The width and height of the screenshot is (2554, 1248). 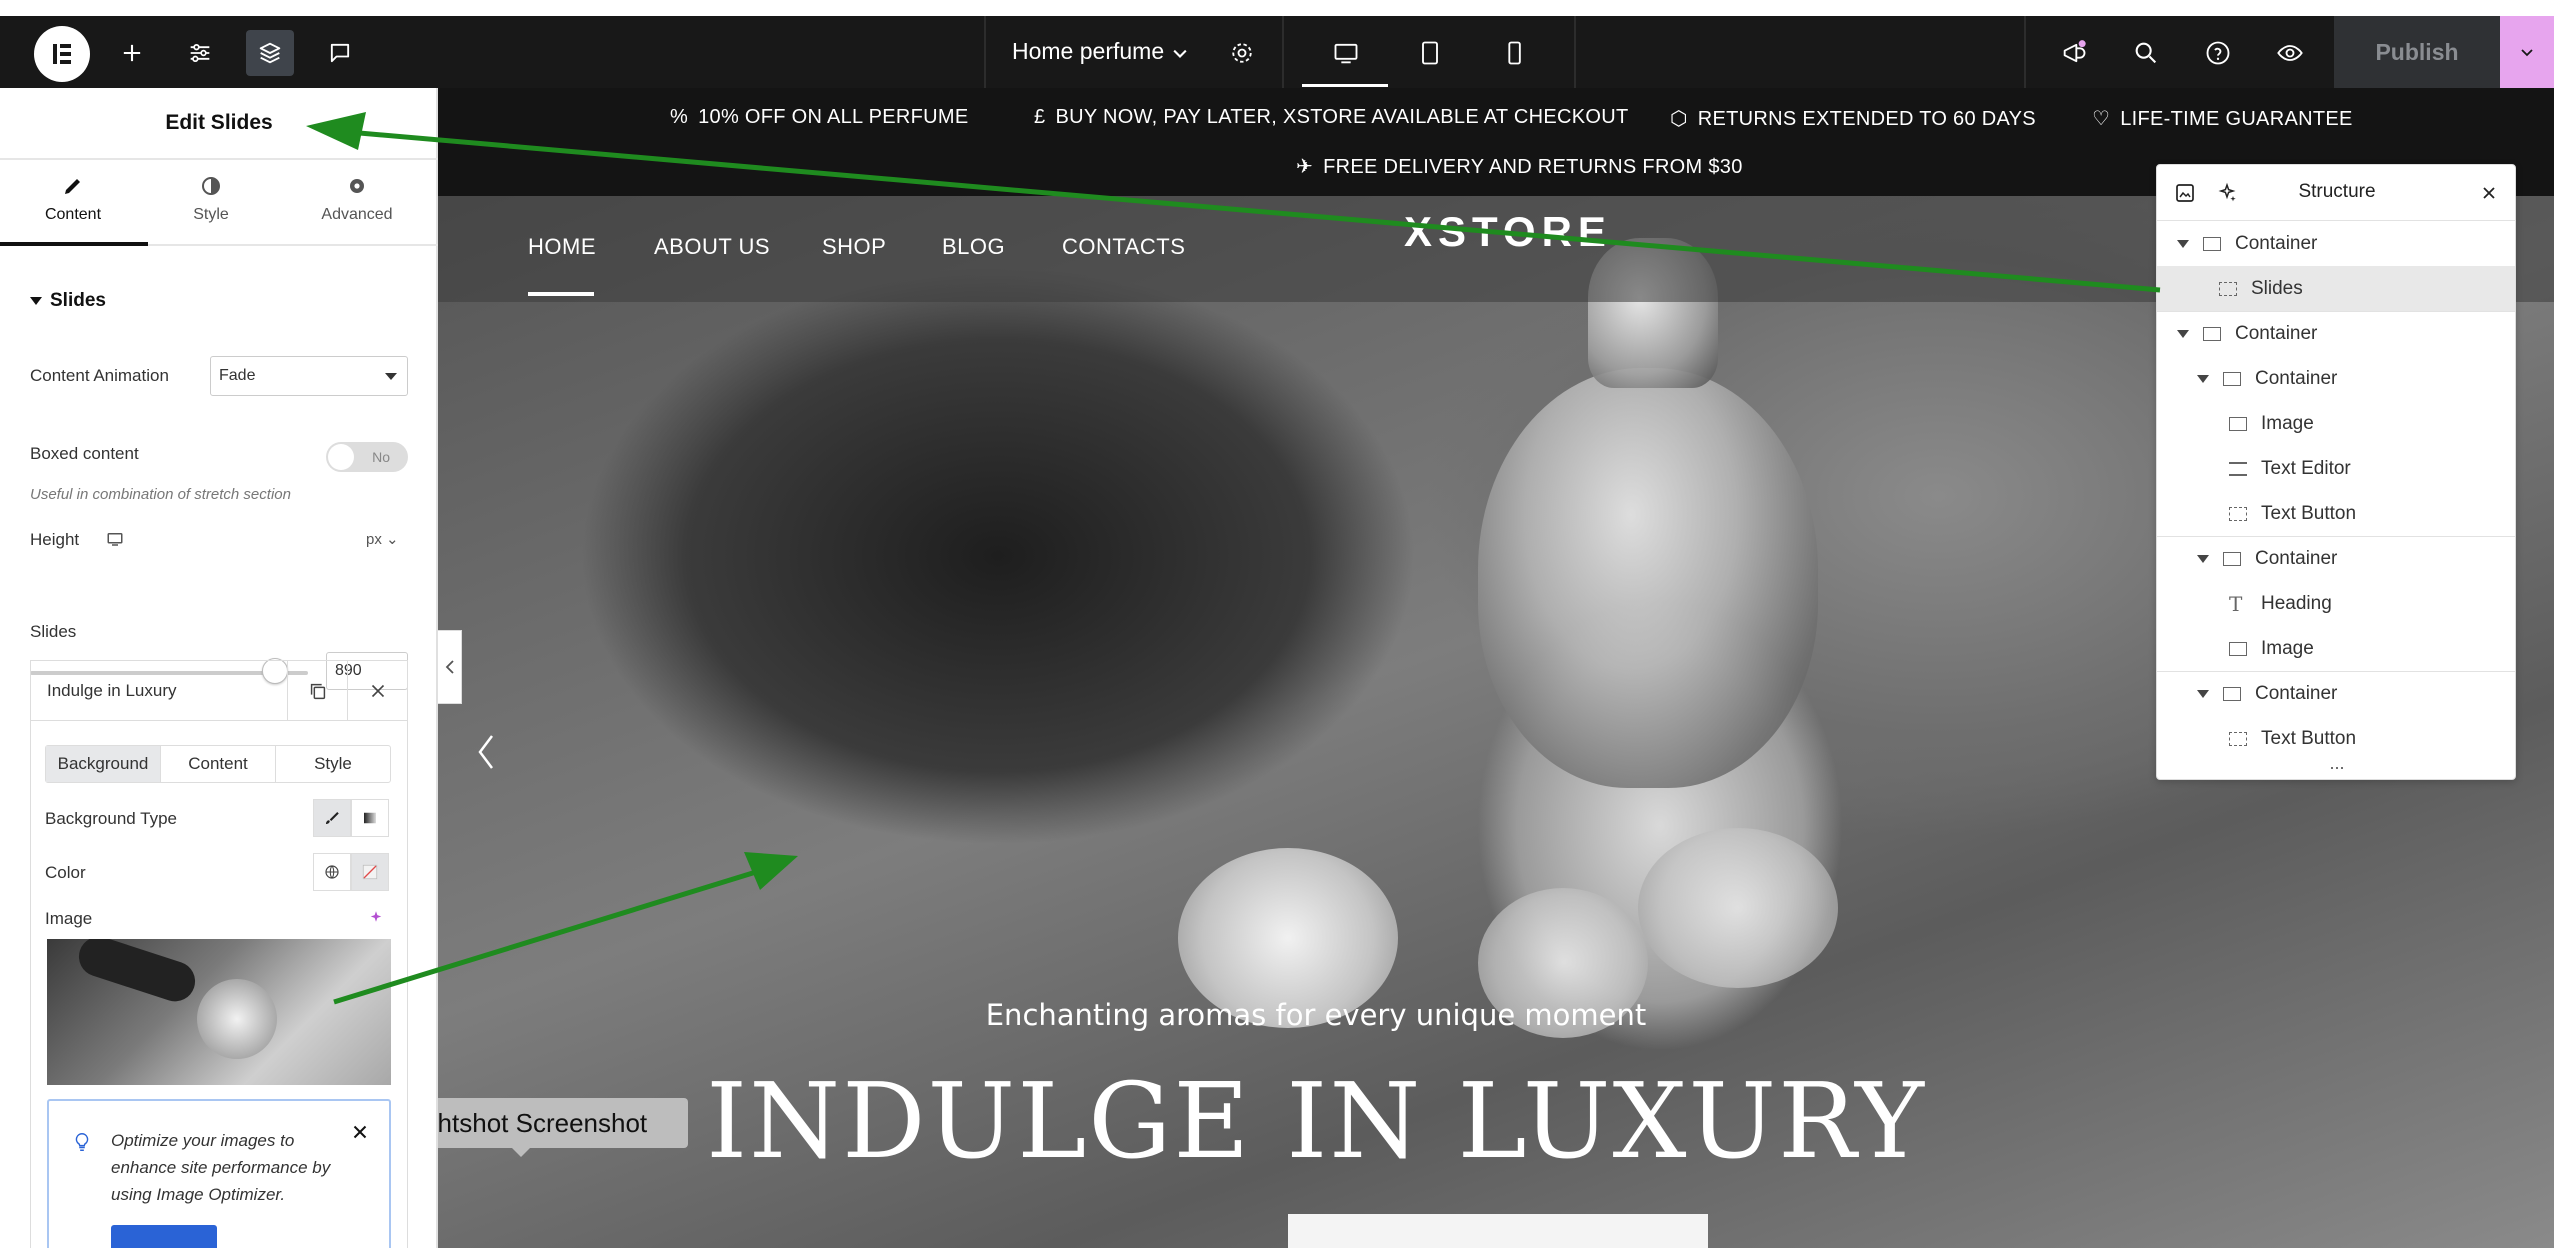 I want to click on nav-blog: BLOG, so click(x=973, y=247).